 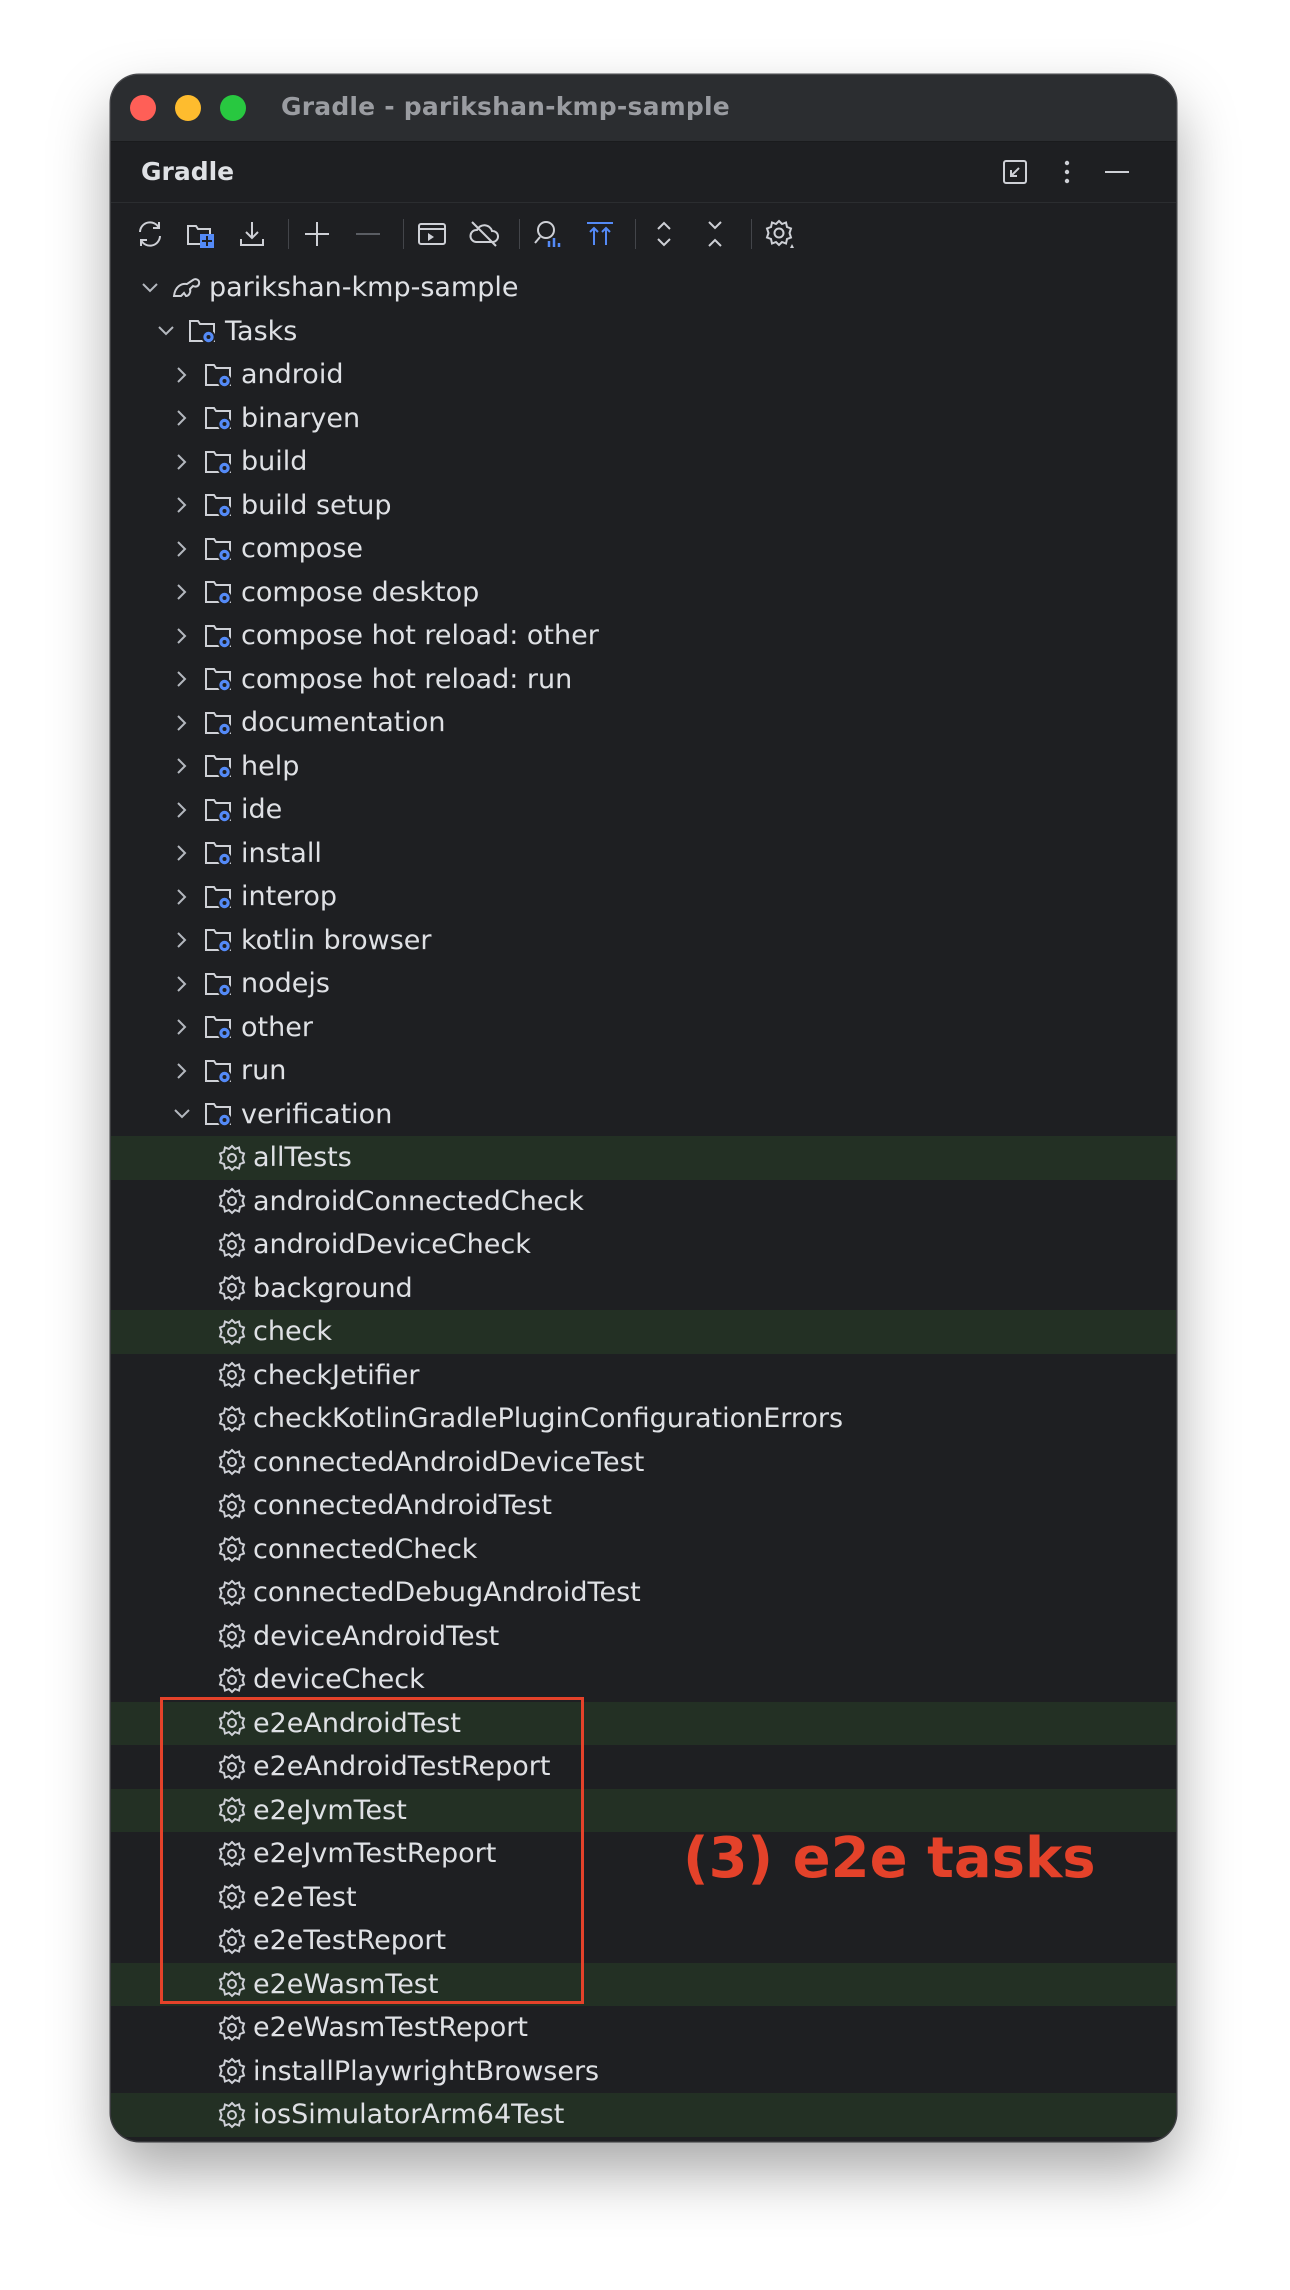 I want to click on tree-item-label: help, so click(x=270, y=766).